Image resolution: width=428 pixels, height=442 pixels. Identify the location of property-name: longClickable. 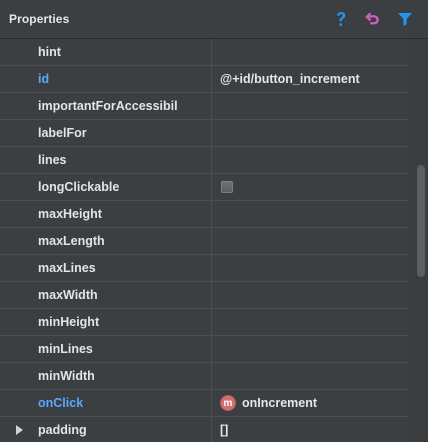
(106, 187).